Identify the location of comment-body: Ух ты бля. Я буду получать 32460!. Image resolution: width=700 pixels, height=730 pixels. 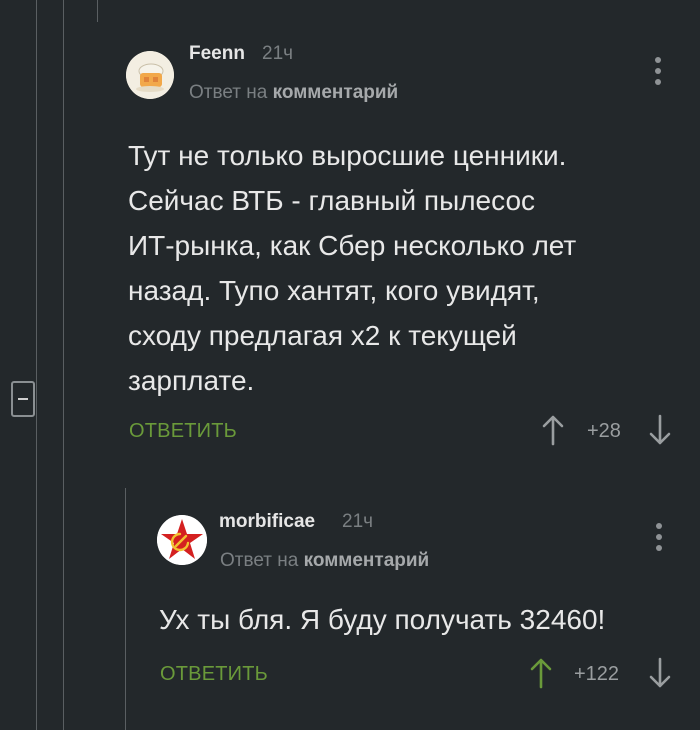
(382, 619).